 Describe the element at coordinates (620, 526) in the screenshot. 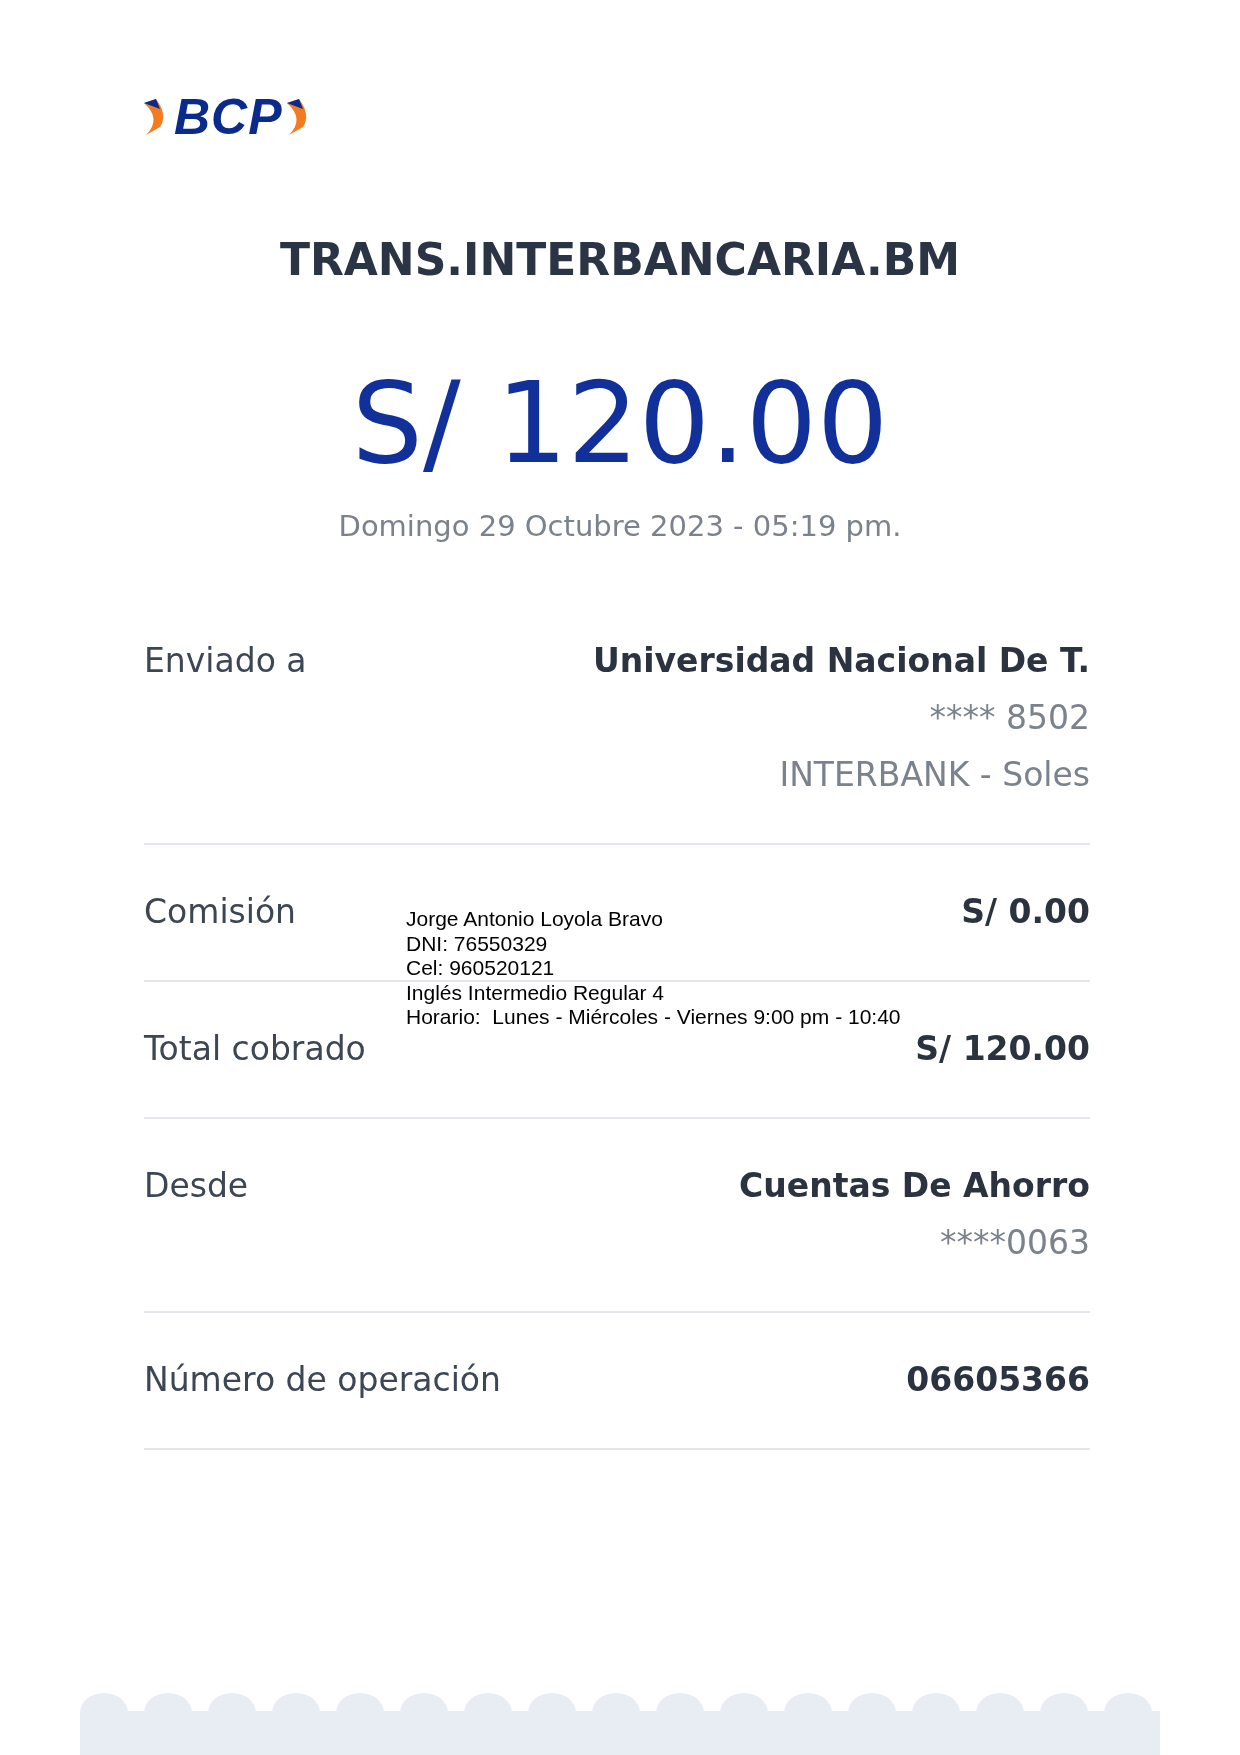

I see `date-time: Domingo 29 Octubre 2023 - 05:19 pm.` at that location.